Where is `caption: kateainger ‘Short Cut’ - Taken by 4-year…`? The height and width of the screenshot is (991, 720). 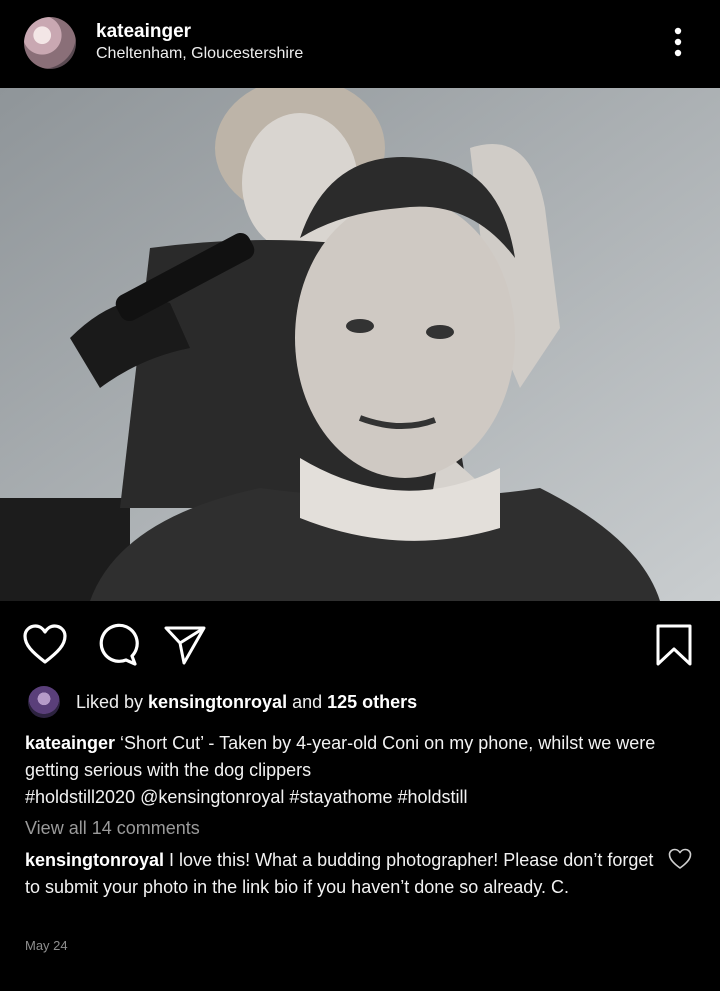
caption: kateainger ‘Short Cut’ - Taken by 4-year… is located at coordinates (360, 770).